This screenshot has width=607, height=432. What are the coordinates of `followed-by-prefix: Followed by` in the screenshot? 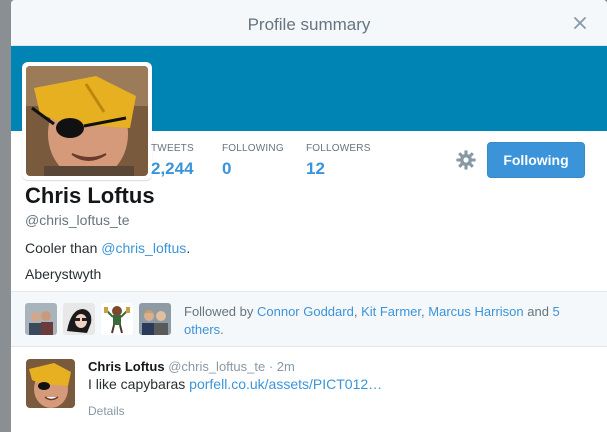 It's located at (220, 311).